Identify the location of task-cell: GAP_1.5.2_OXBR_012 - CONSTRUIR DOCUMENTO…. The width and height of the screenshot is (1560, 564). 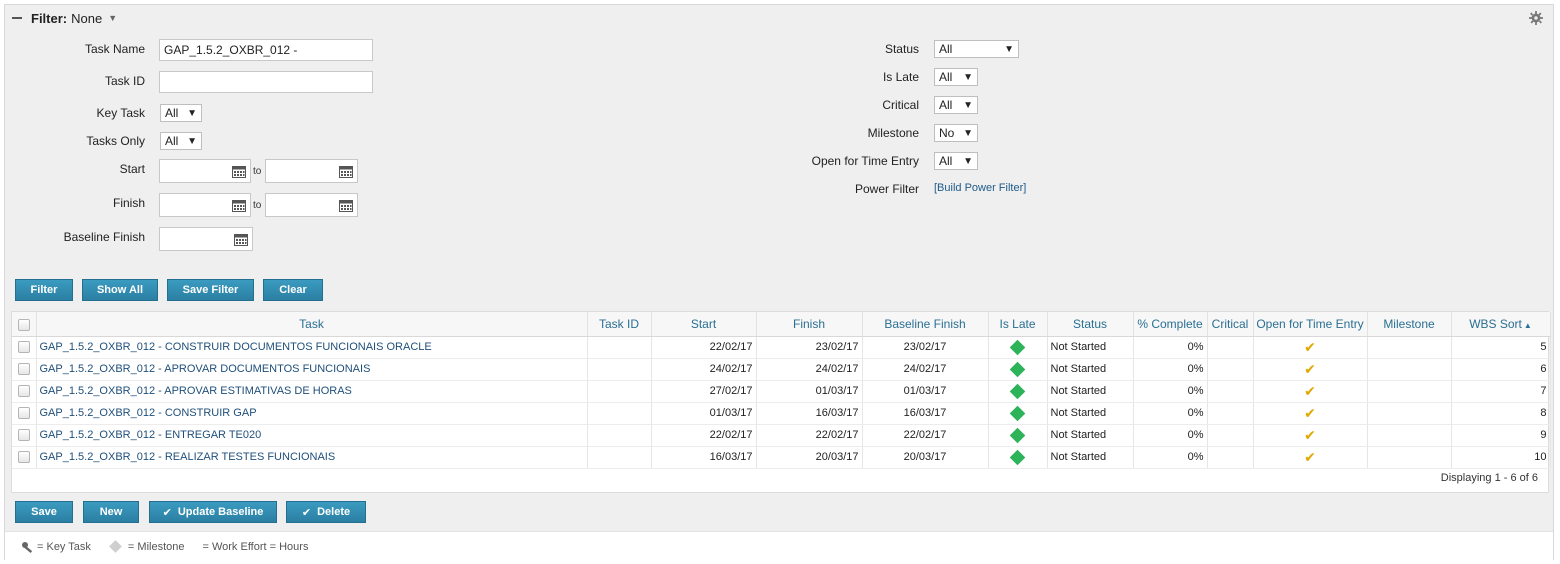
(312, 347).